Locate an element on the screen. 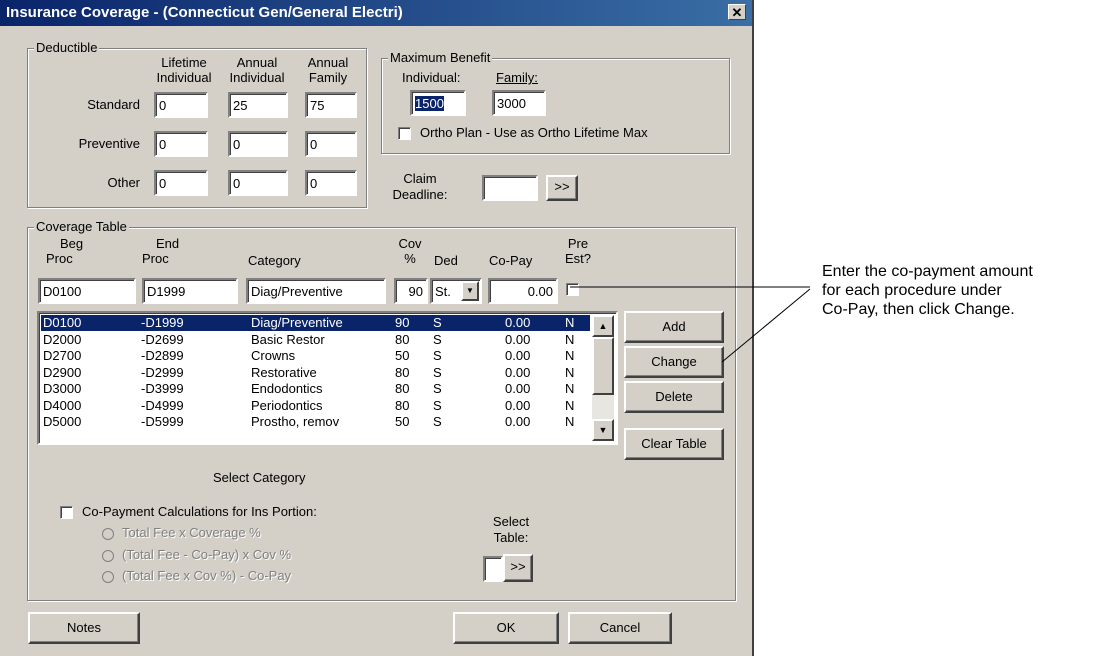  callout-line: for each procedure under is located at coordinates (912, 290).